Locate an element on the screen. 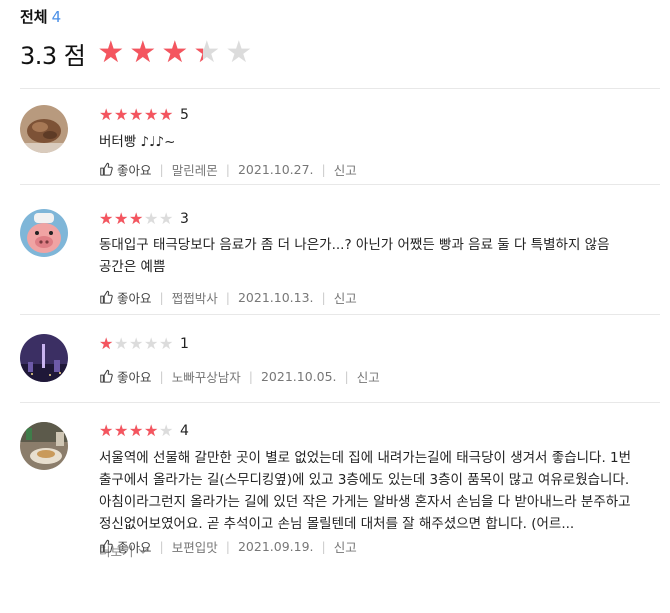  review-rating: ★ ★ ★ ★ ★ ★ ★ ★ ★ ★ 5 is located at coordinates (373, 115).